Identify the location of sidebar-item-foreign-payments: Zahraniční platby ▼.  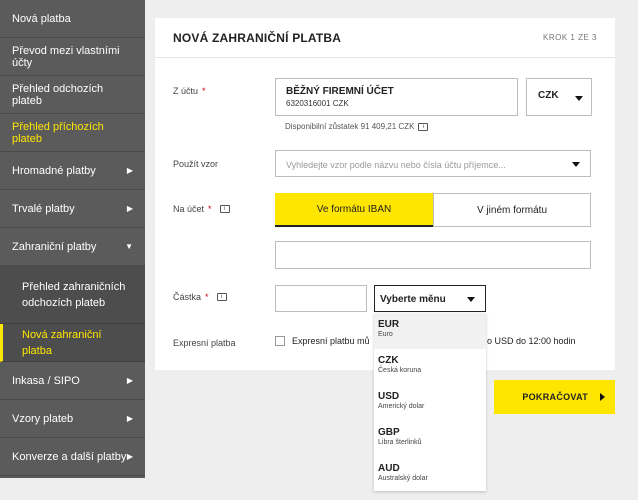
(72, 247).